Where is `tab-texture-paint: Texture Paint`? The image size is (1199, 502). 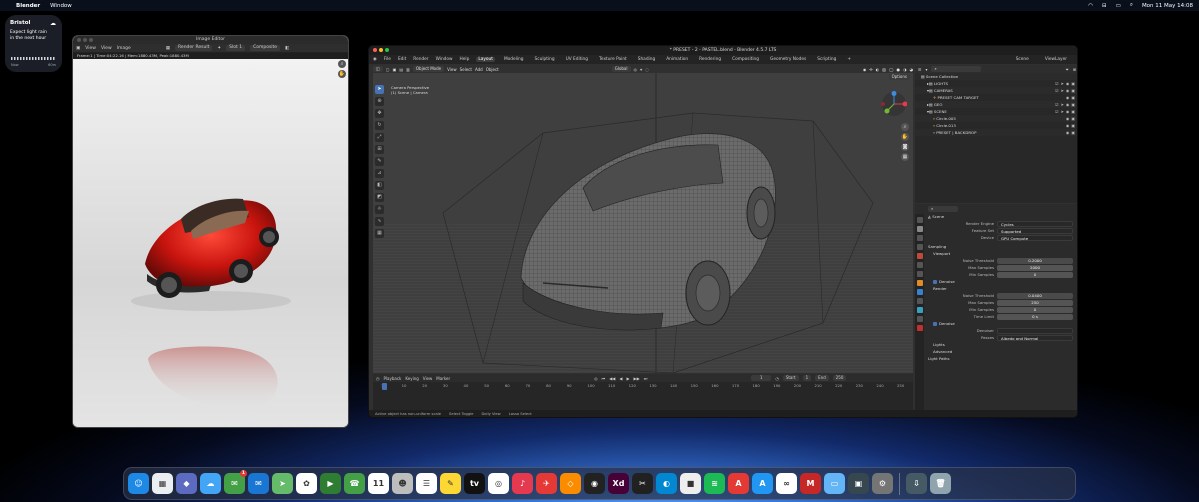
tab-texture-paint: Texture Paint is located at coordinates (613, 59).